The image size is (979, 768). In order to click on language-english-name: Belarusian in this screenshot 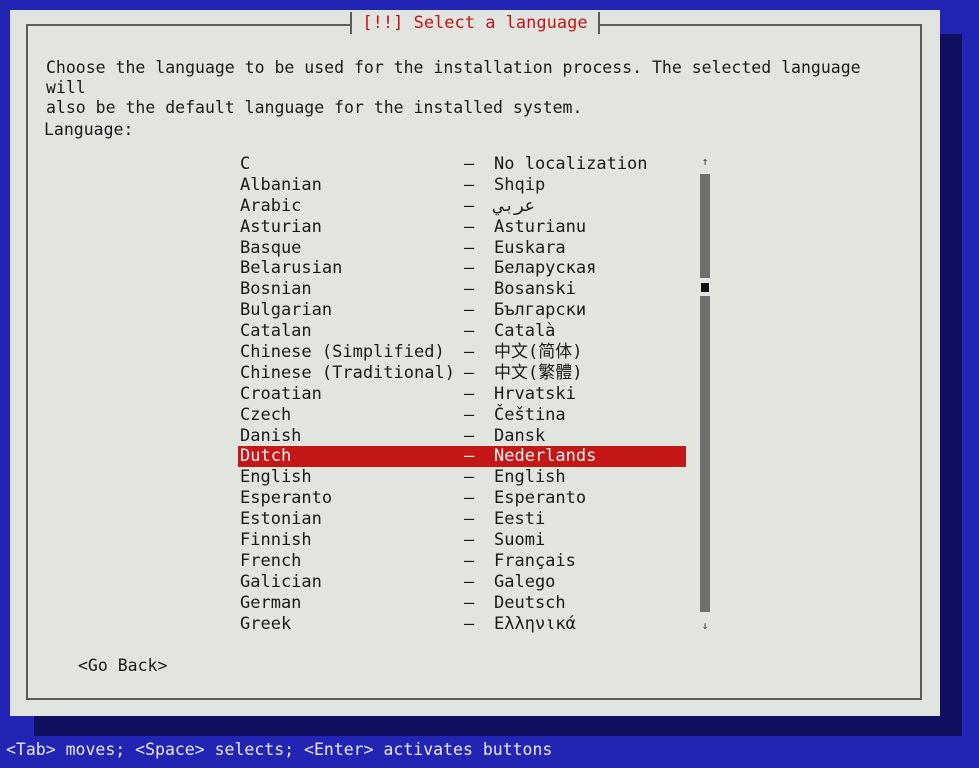, I will do `click(291, 268)`.